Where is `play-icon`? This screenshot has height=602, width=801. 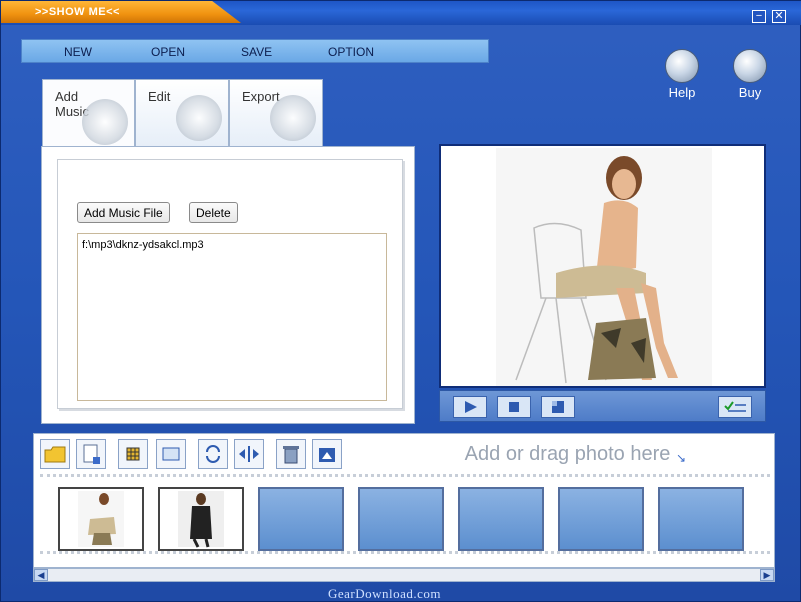 play-icon is located at coordinates (471, 407).